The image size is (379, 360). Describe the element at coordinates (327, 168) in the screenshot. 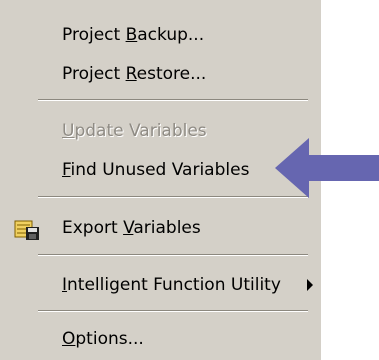

I see `left-pointing-arrow-icon` at that location.